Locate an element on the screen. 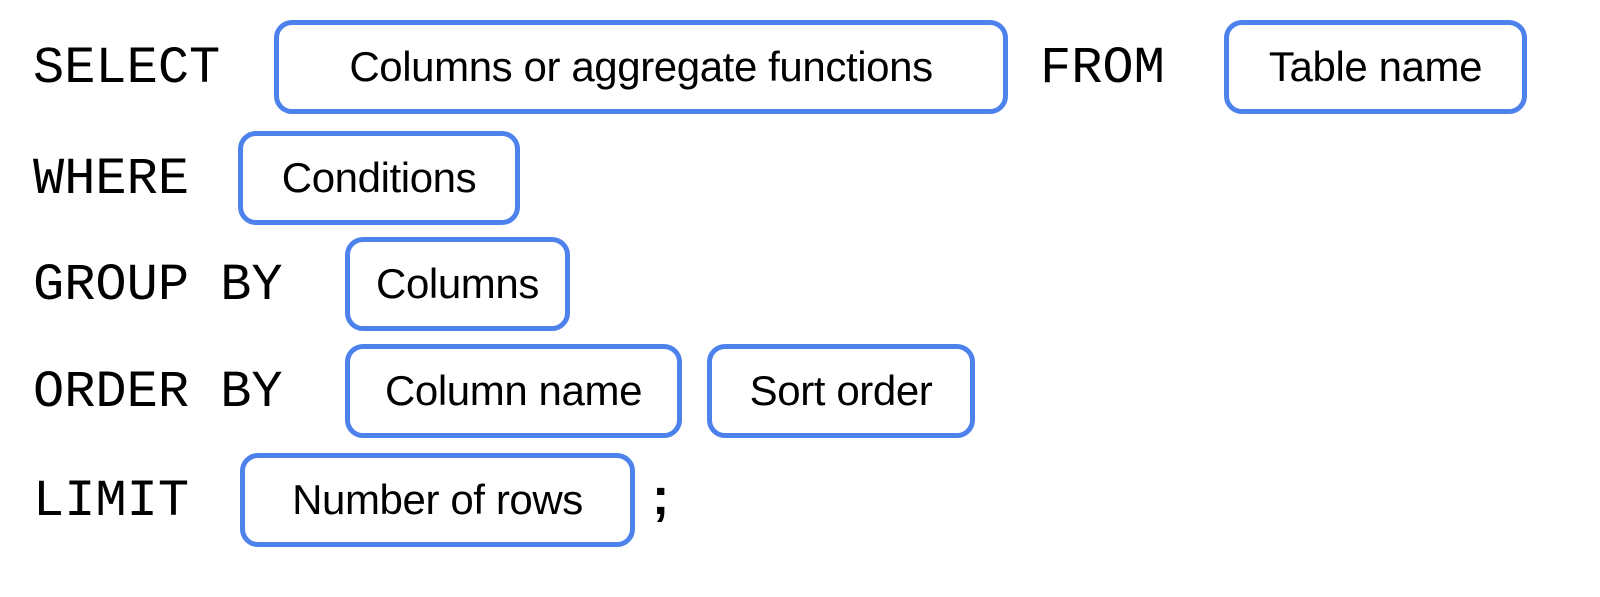  slot-label-limit-number-of-rows: Number of rows is located at coordinates (437, 499).